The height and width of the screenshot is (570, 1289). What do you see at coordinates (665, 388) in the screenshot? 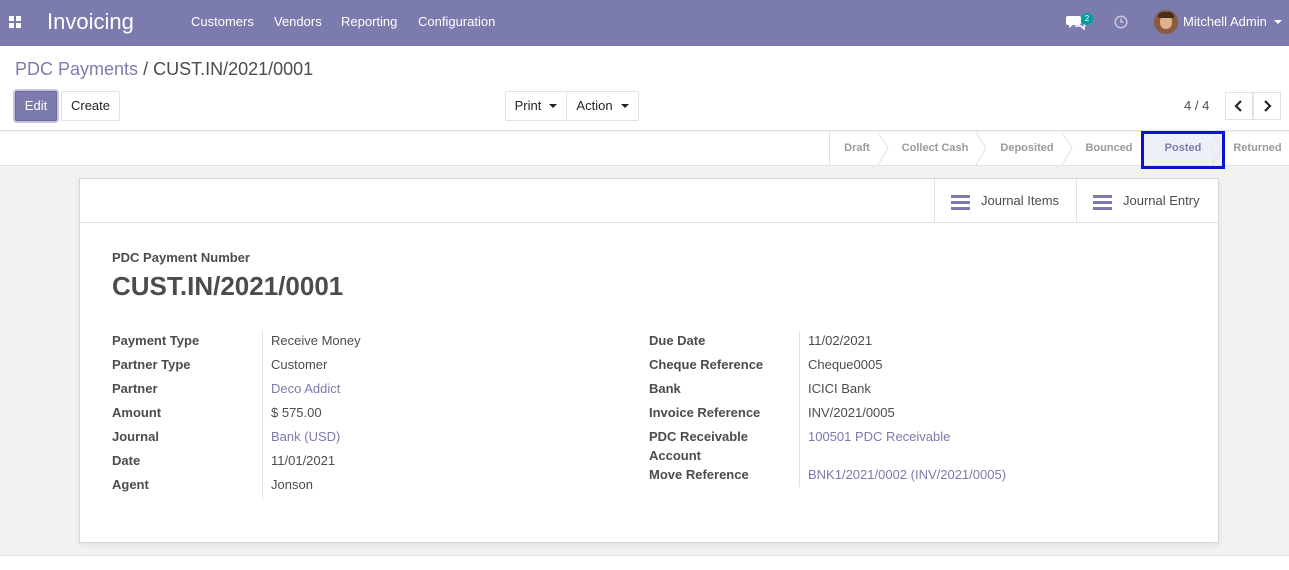
I see `label-bank: Bank` at bounding box center [665, 388].